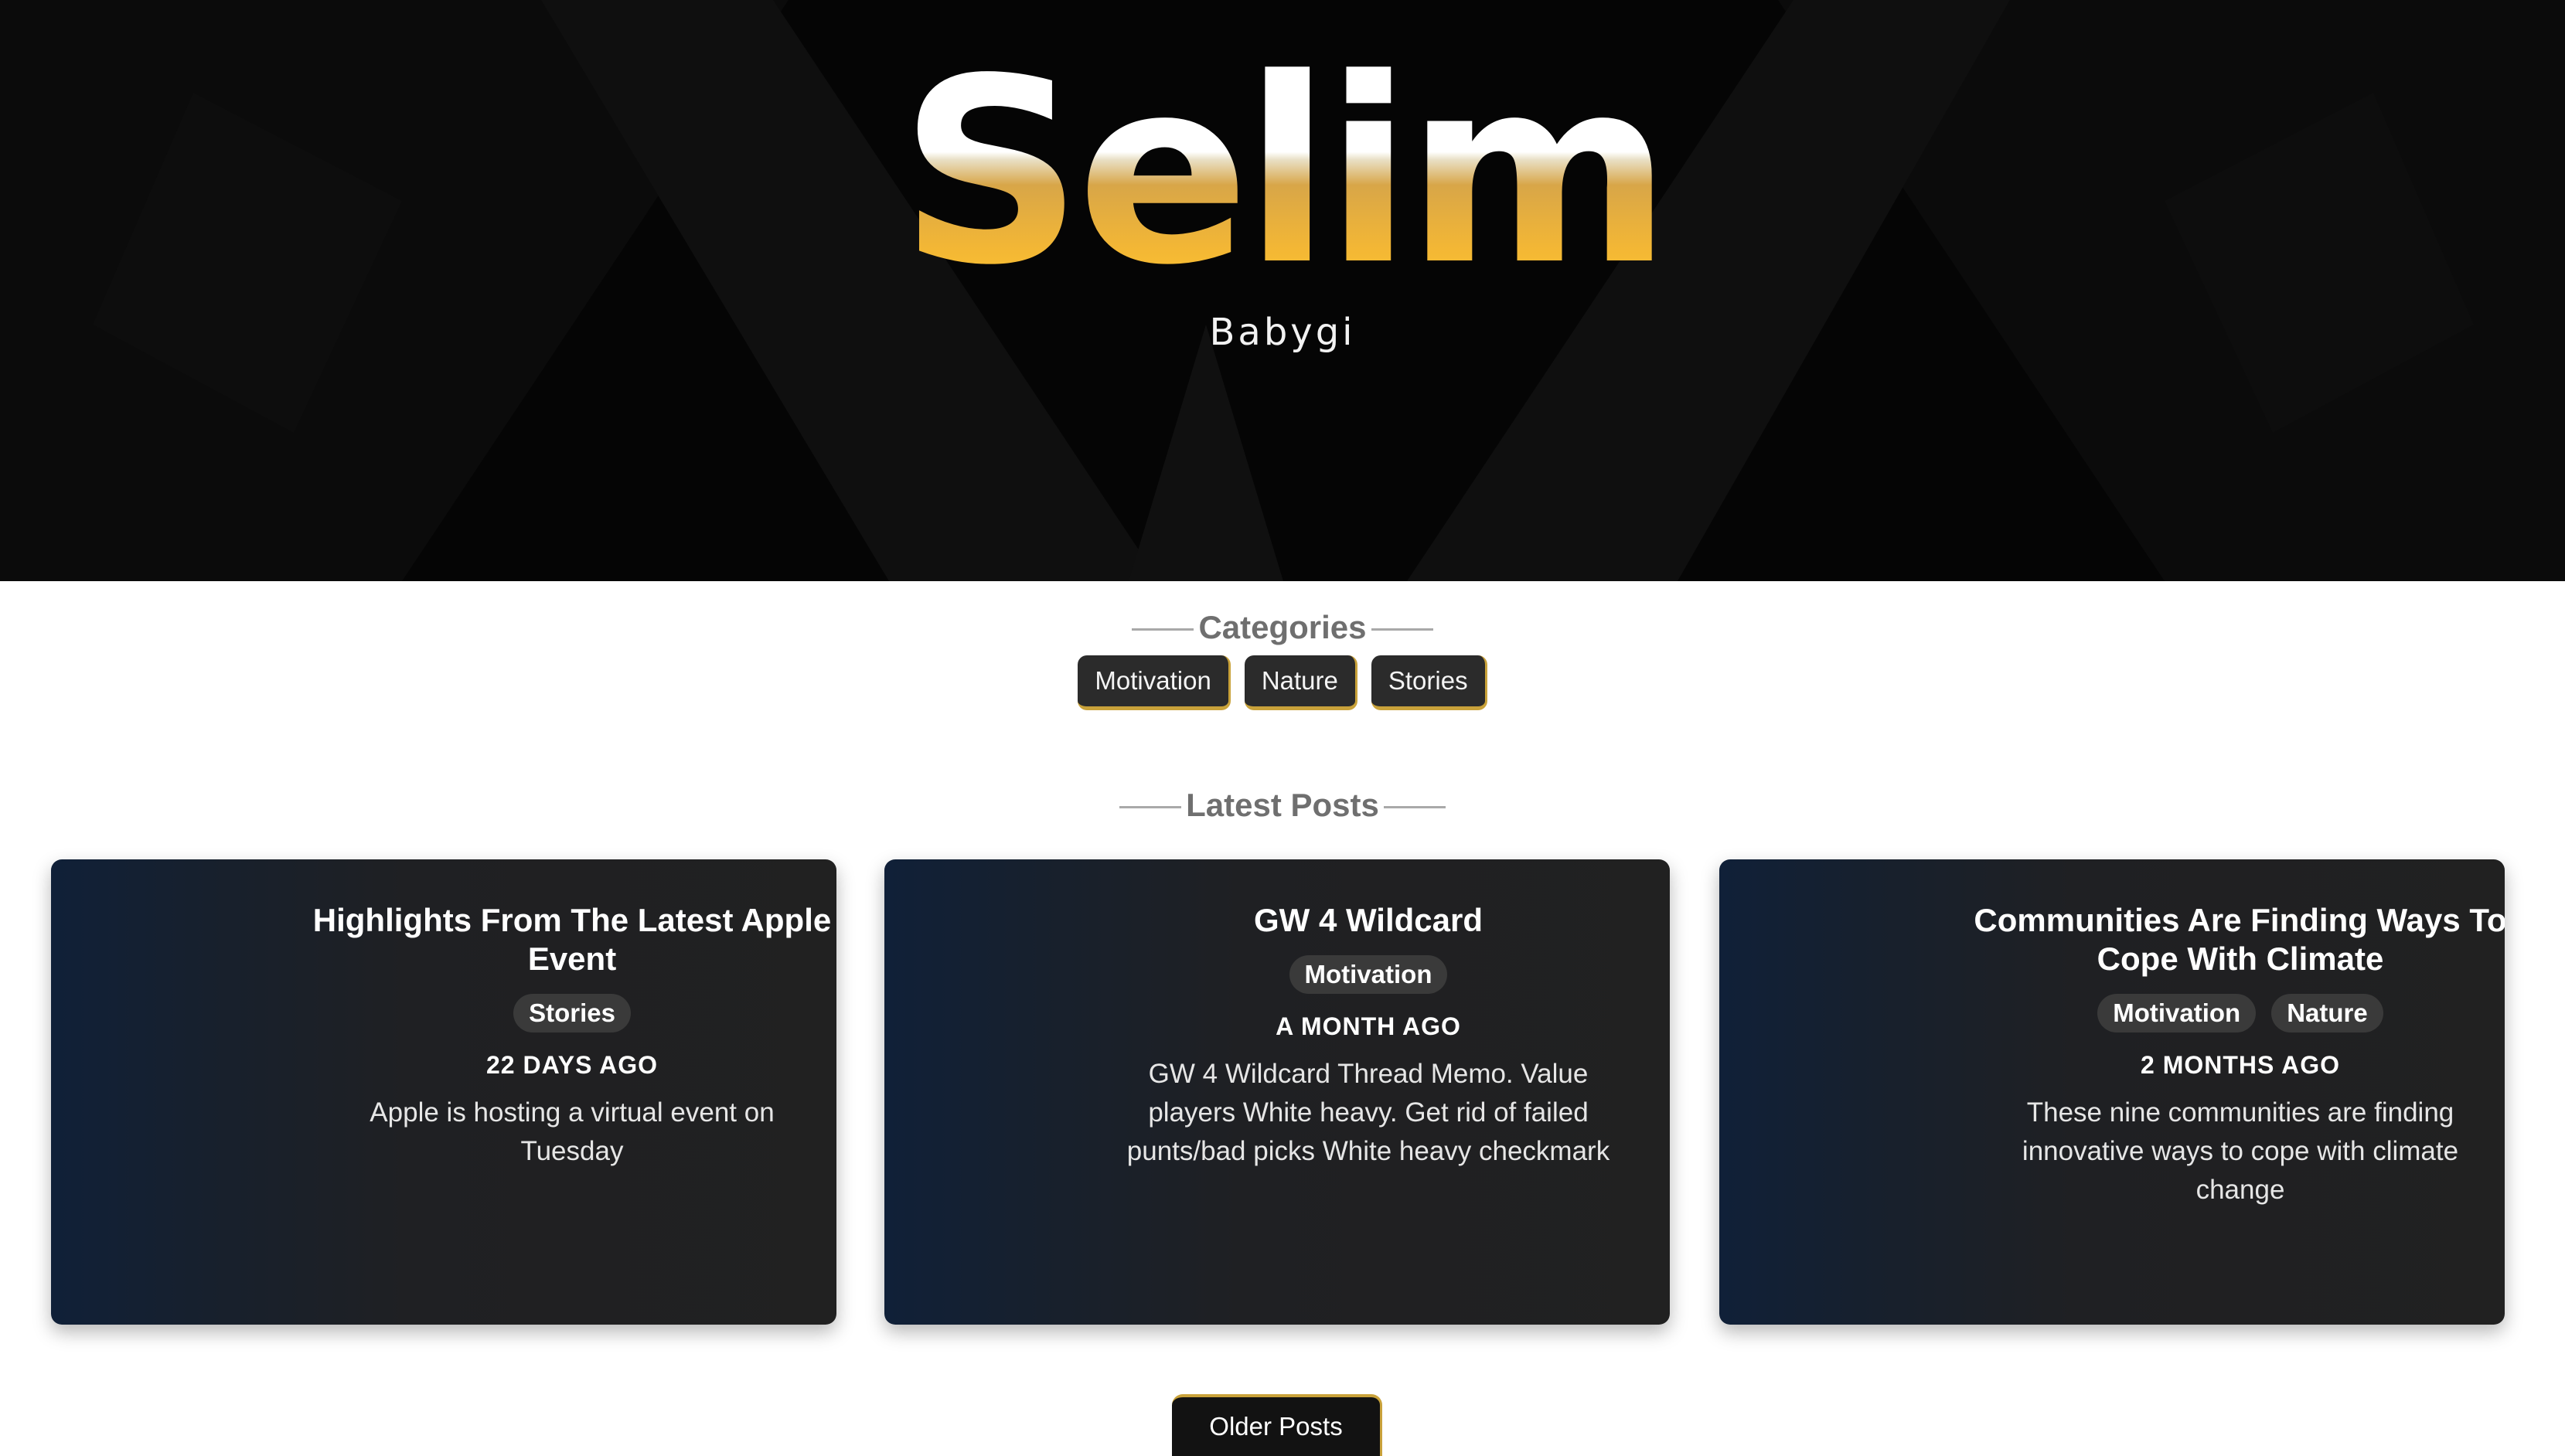 This screenshot has height=1456, width=2565. I want to click on category-list: Motivation Nature Stories, so click(1282, 682).